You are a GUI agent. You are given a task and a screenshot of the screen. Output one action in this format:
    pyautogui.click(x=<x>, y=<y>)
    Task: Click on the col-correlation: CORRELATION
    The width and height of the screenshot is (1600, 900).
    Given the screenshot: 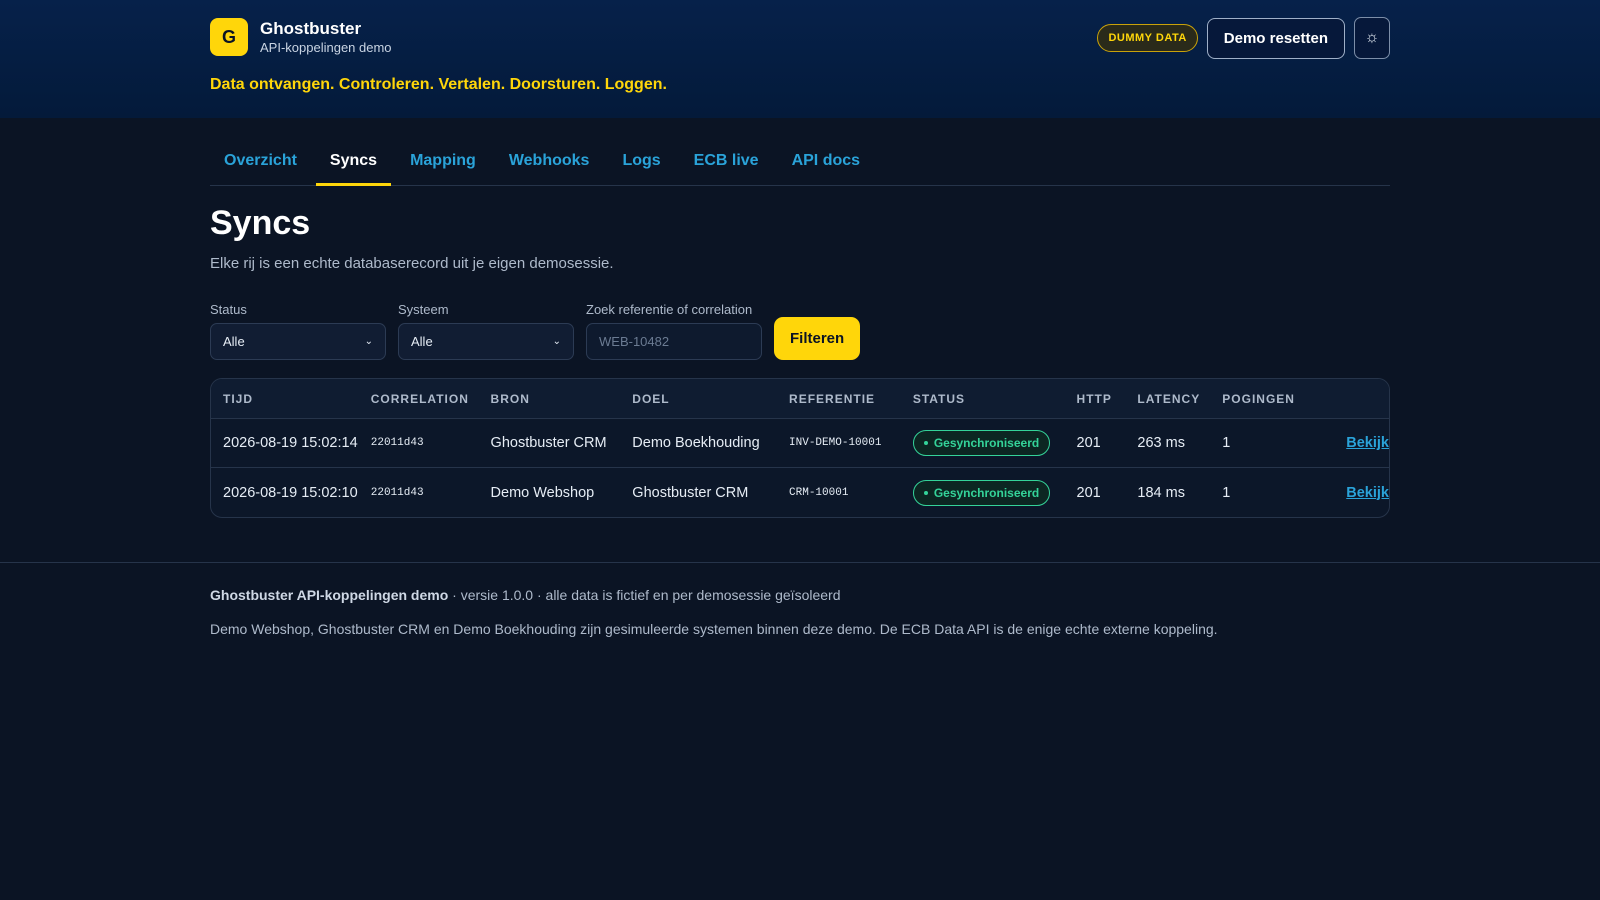 What is the action you would take?
    pyautogui.click(x=431, y=399)
    